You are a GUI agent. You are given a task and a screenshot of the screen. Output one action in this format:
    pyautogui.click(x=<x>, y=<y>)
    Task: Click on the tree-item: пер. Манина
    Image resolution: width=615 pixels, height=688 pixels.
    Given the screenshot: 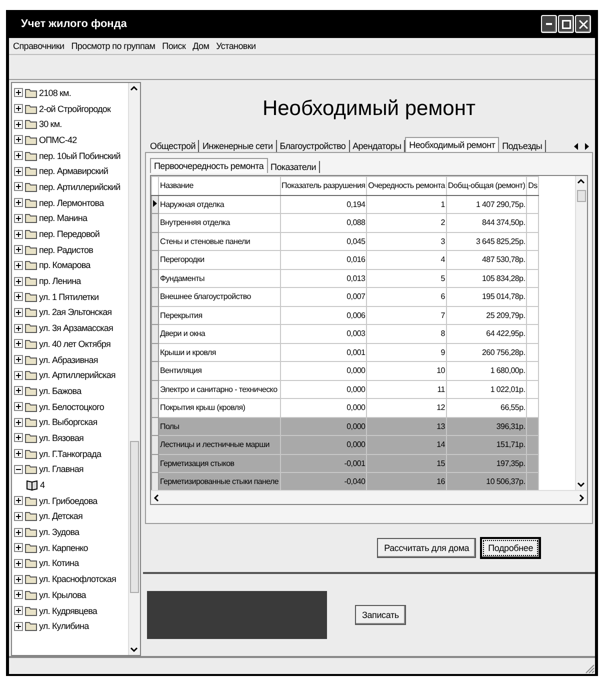 What is the action you would take?
    pyautogui.click(x=63, y=218)
    